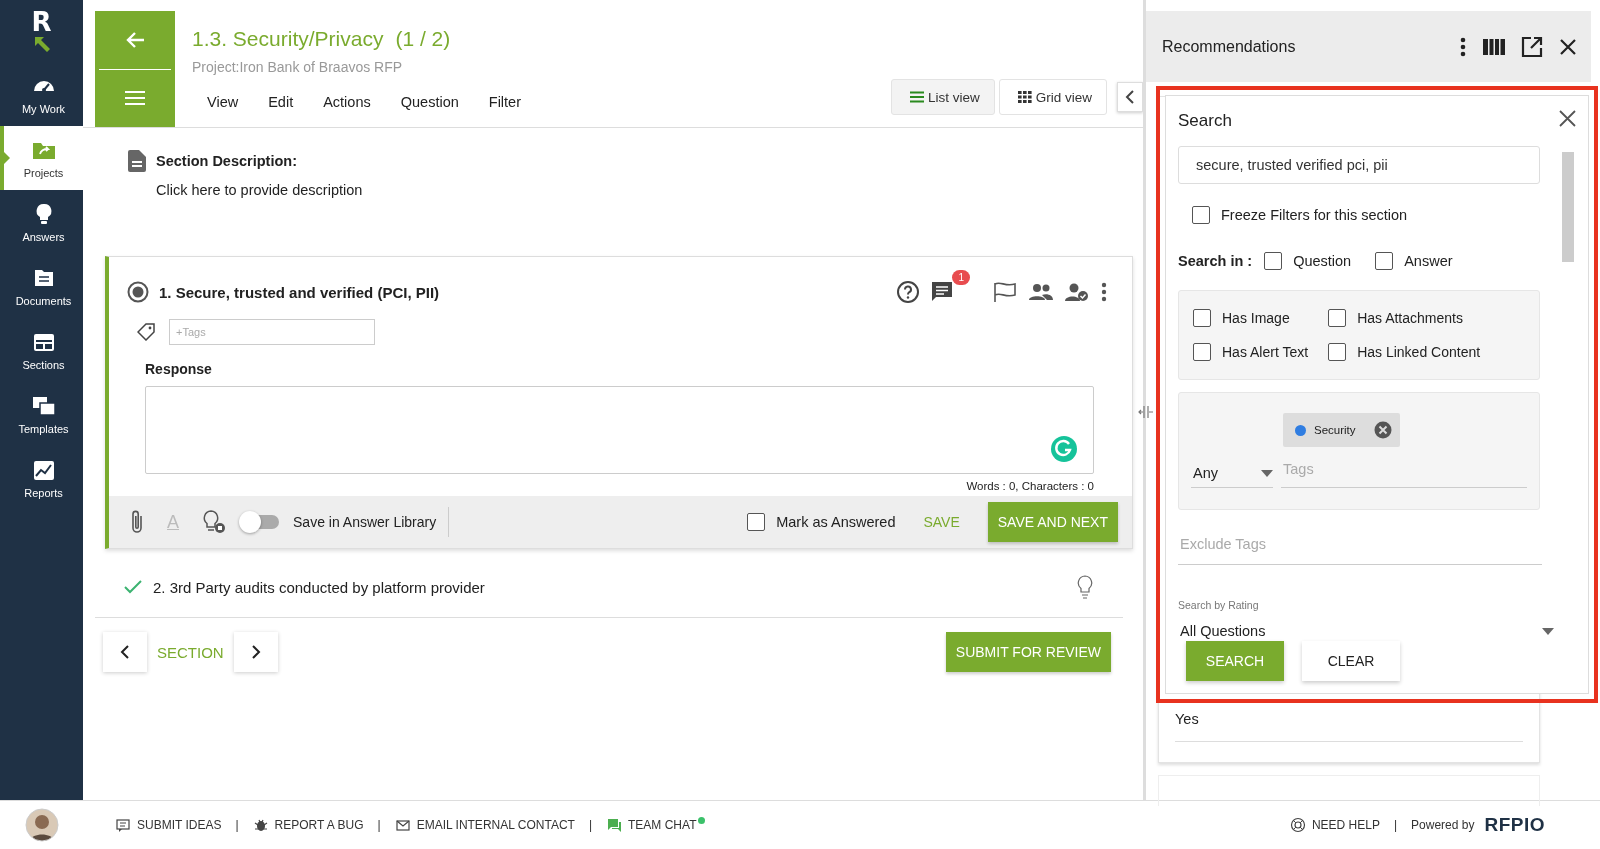 This screenshot has width=1600, height=849. What do you see at coordinates (146, 332) in the screenshot?
I see `tag-icon` at bounding box center [146, 332].